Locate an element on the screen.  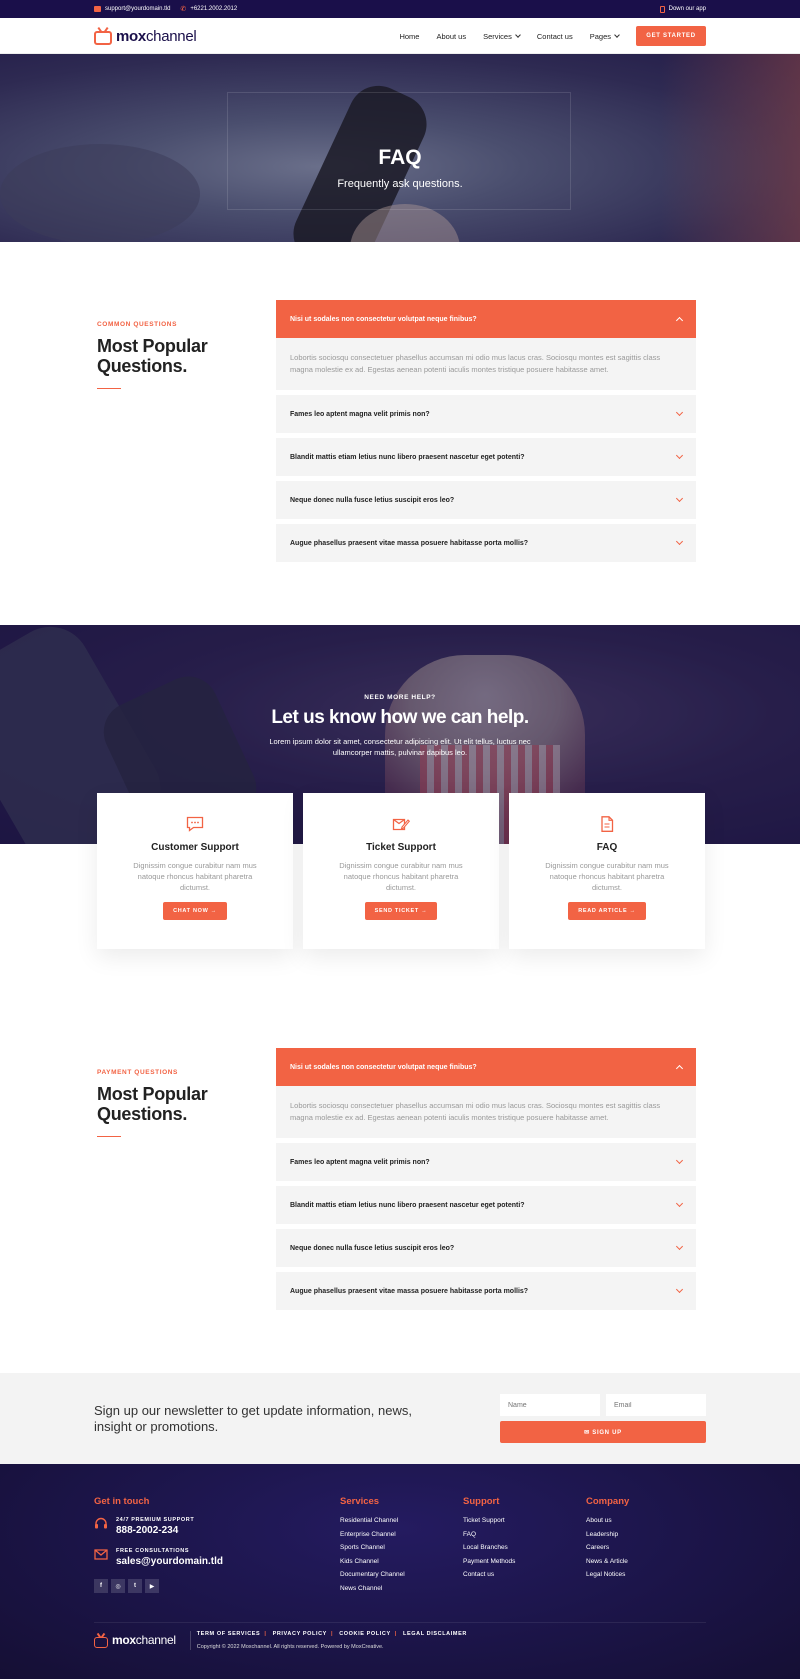
sign-up-button: ✉ SIGN UP is located at coordinates (603, 1432).